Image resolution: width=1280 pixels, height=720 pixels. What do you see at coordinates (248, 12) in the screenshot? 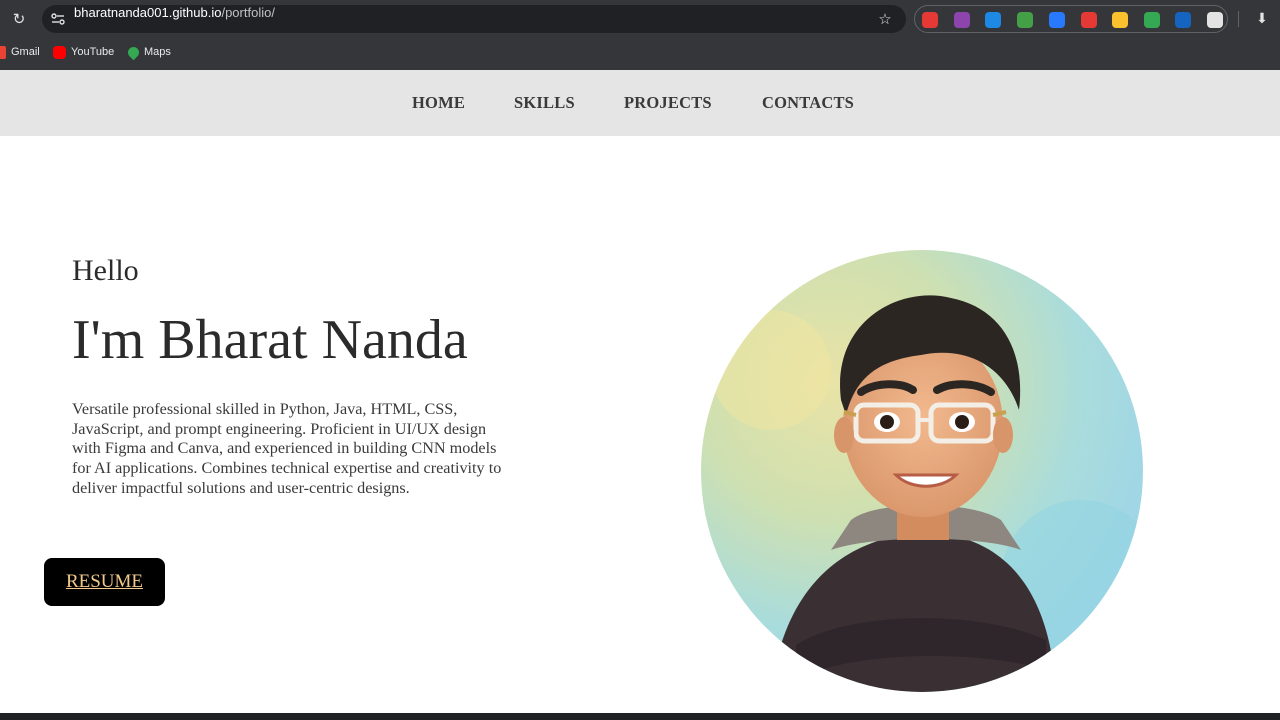
I see `url-path: /portfolio/` at bounding box center [248, 12].